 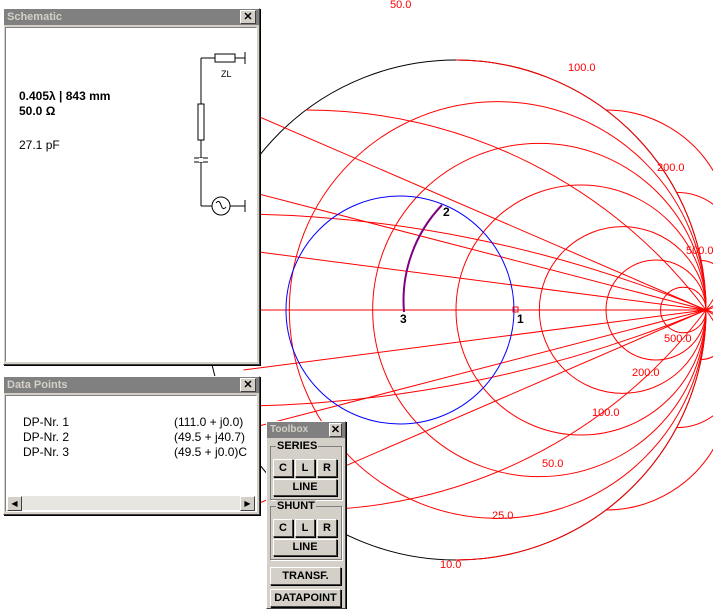 I want to click on schematic-title: Schematic, so click(x=35, y=17).